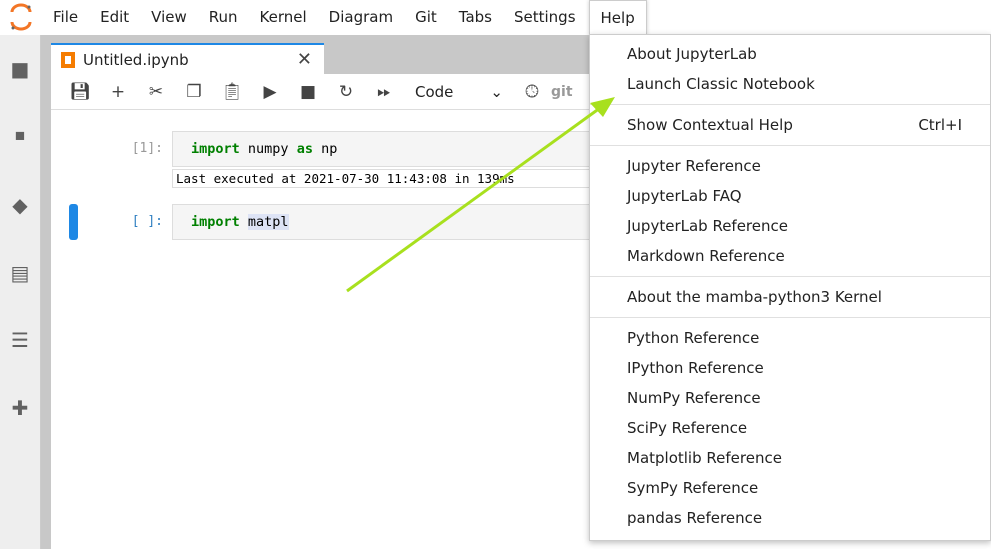 The width and height of the screenshot is (991, 549). What do you see at coordinates (790, 256) in the screenshot?
I see `menu-item-markdown-reference: Markdown Reference` at bounding box center [790, 256].